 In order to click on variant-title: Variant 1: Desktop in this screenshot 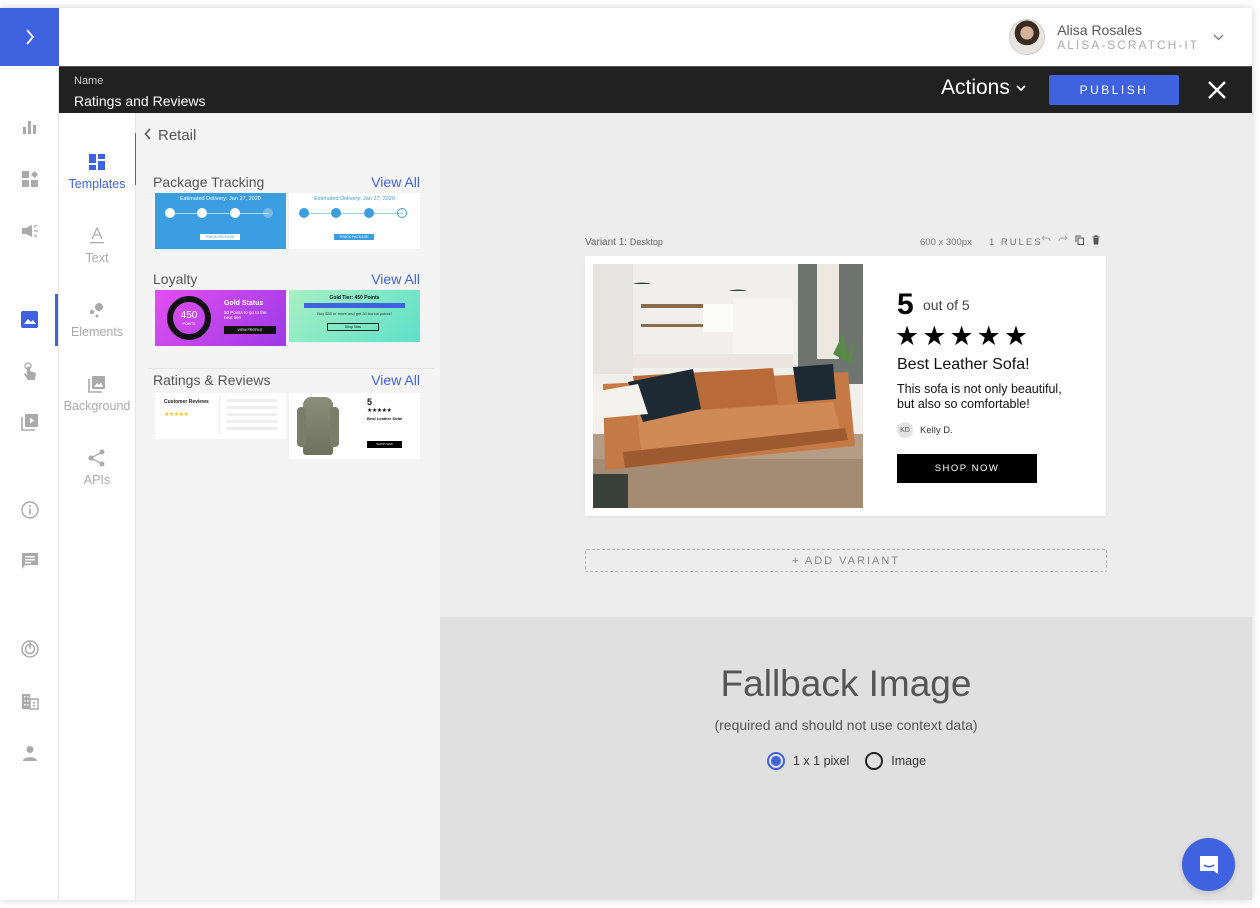, I will do `click(624, 242)`.